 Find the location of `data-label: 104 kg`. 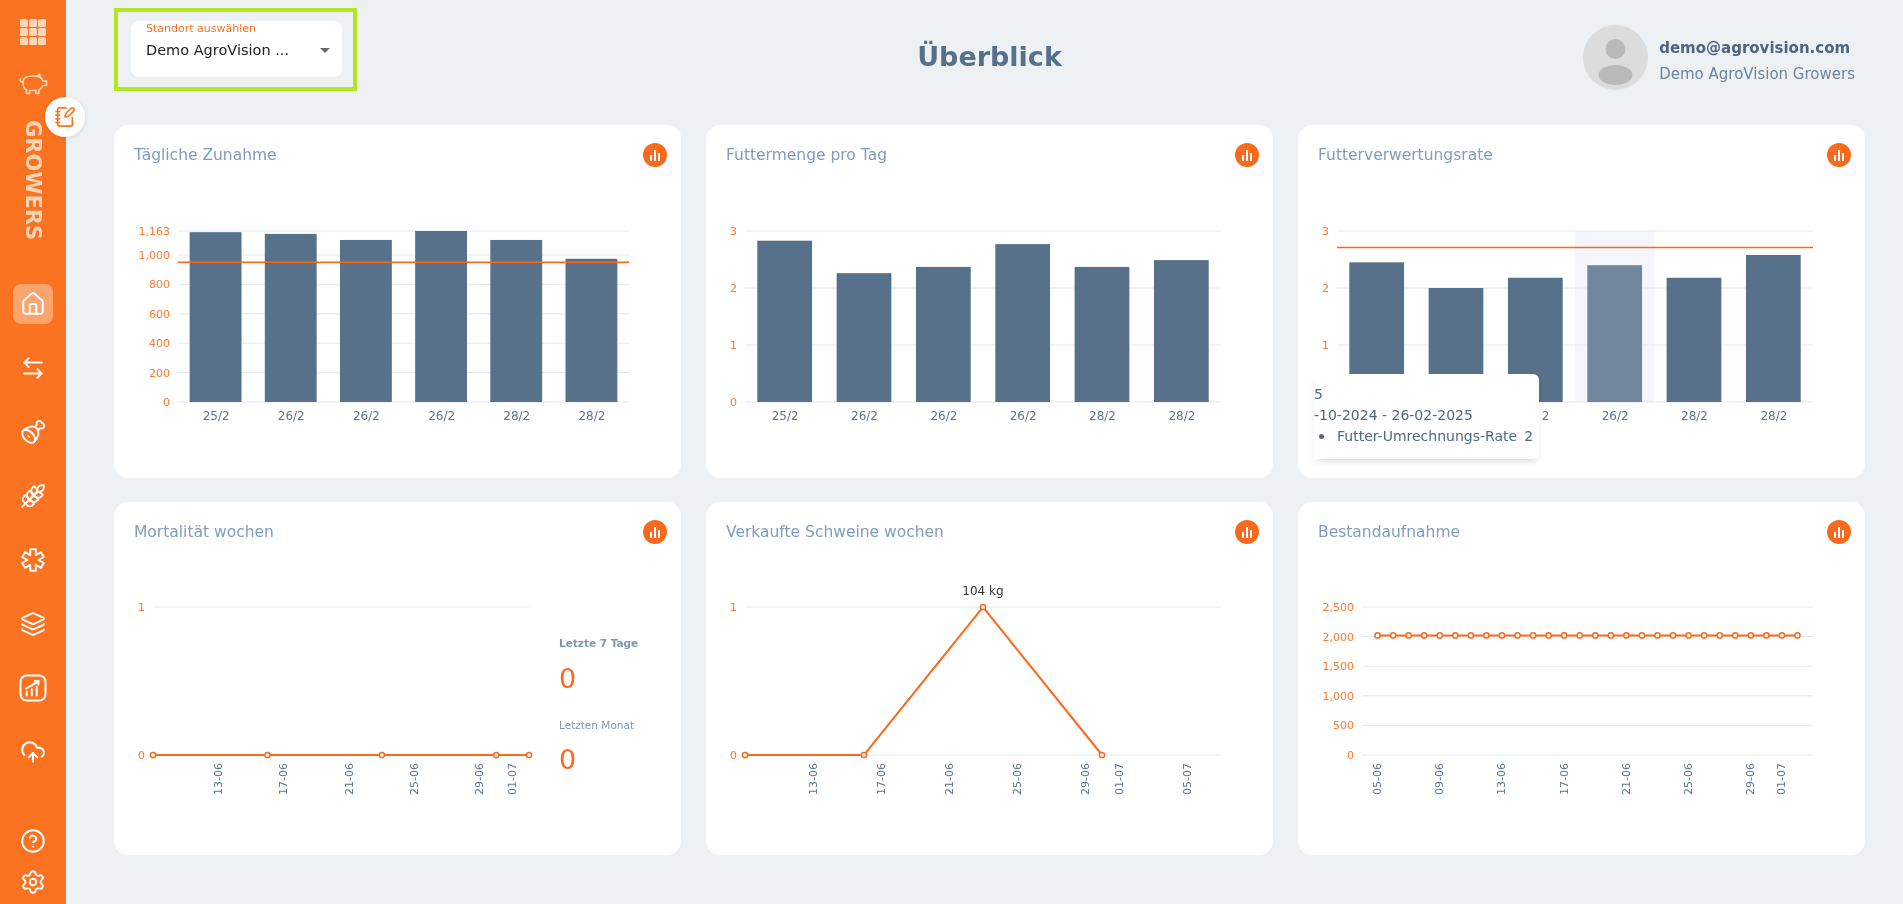

data-label: 104 kg is located at coordinates (983, 591).